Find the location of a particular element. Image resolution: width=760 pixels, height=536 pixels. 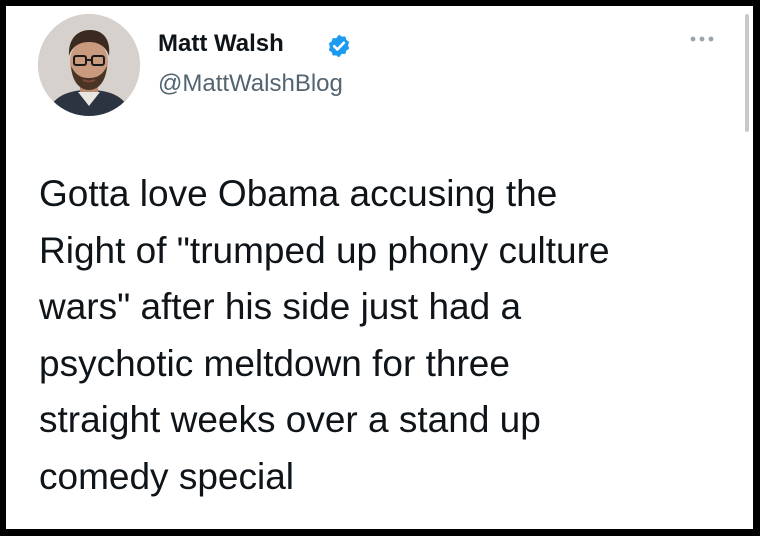

tweet-text-line: straight weeks over a stand up is located at coordinates (290, 419).